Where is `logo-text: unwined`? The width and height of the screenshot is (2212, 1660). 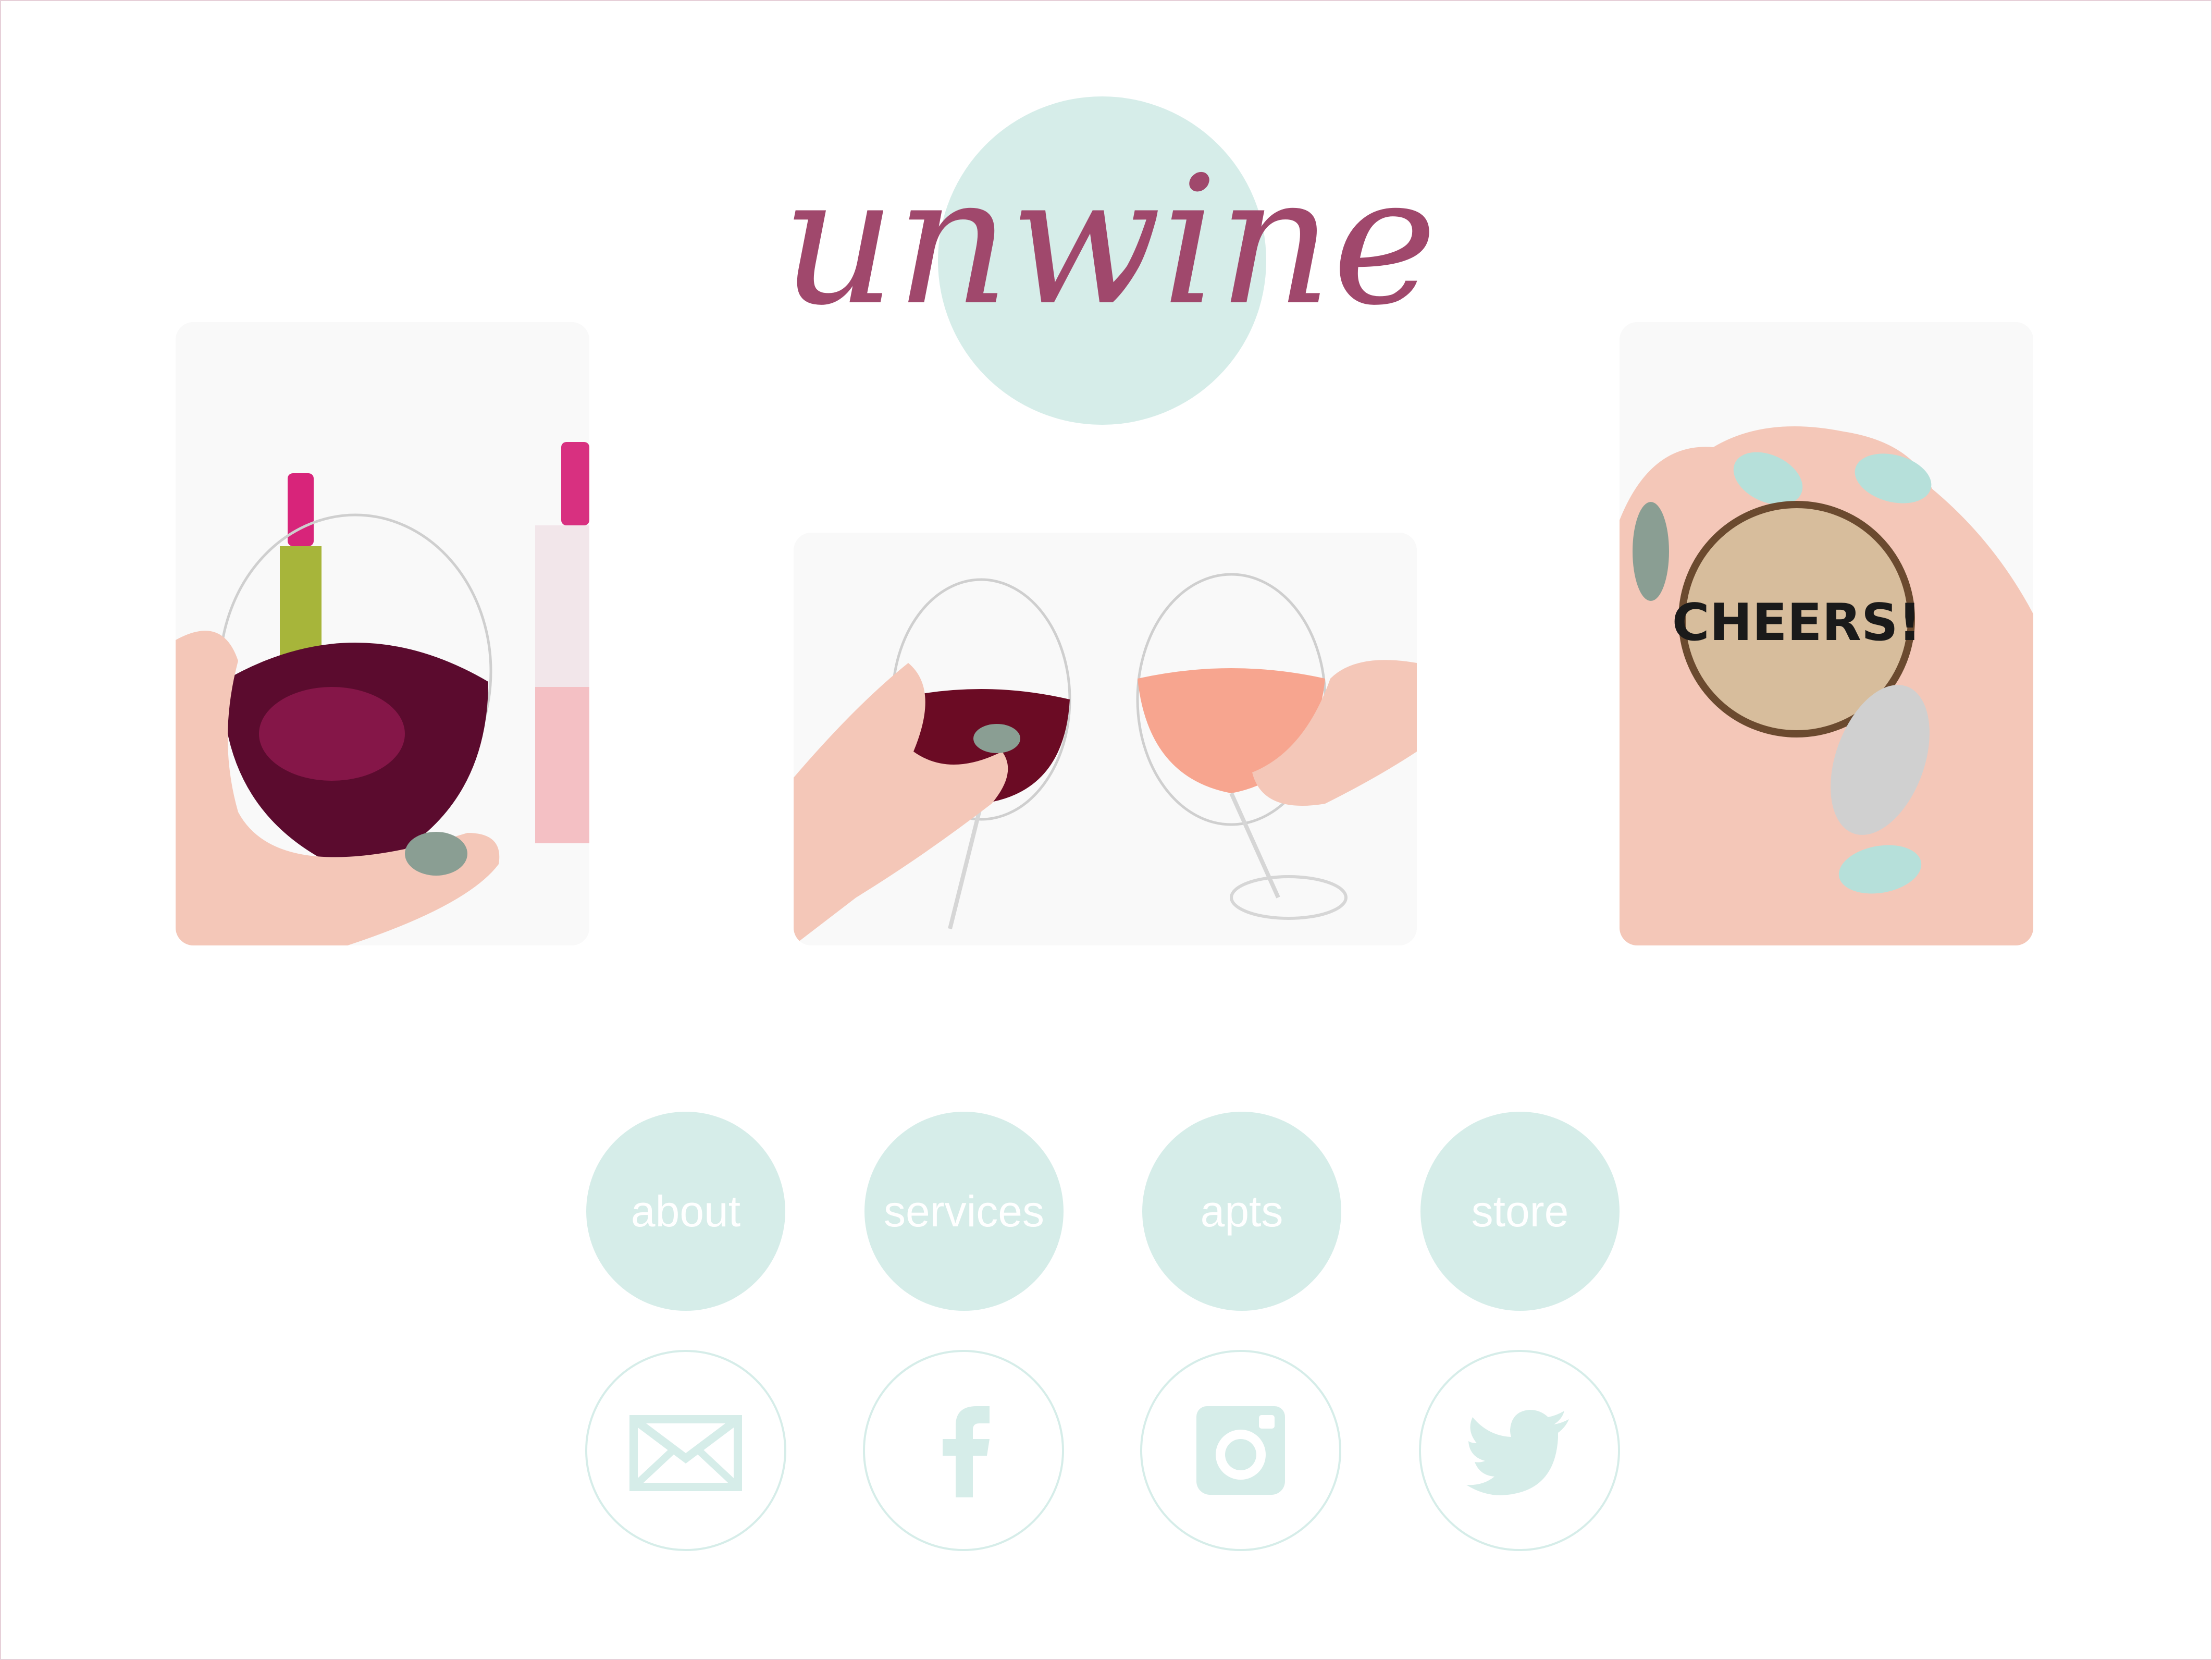 logo-text: unwined is located at coordinates (1110, 240).